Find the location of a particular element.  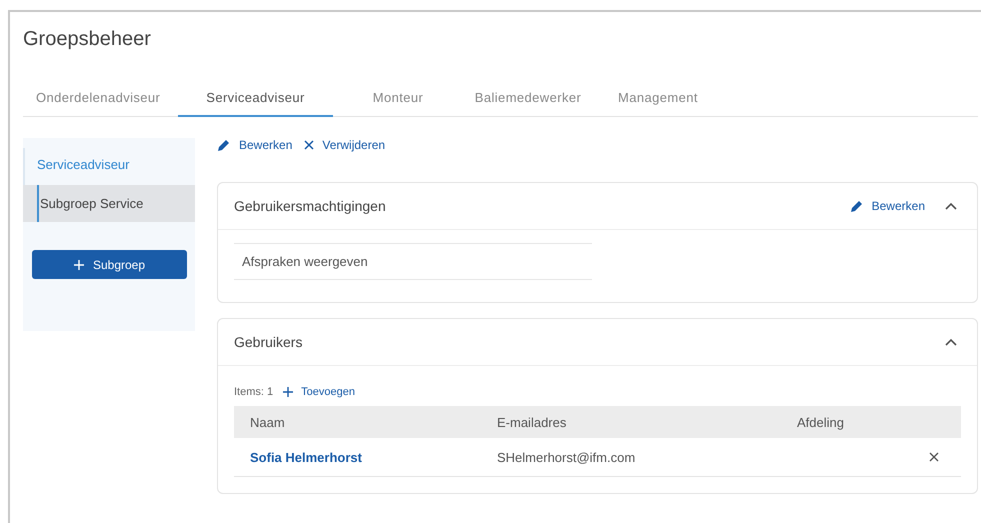

tab: Onderdelenadviseur is located at coordinates (100, 99).